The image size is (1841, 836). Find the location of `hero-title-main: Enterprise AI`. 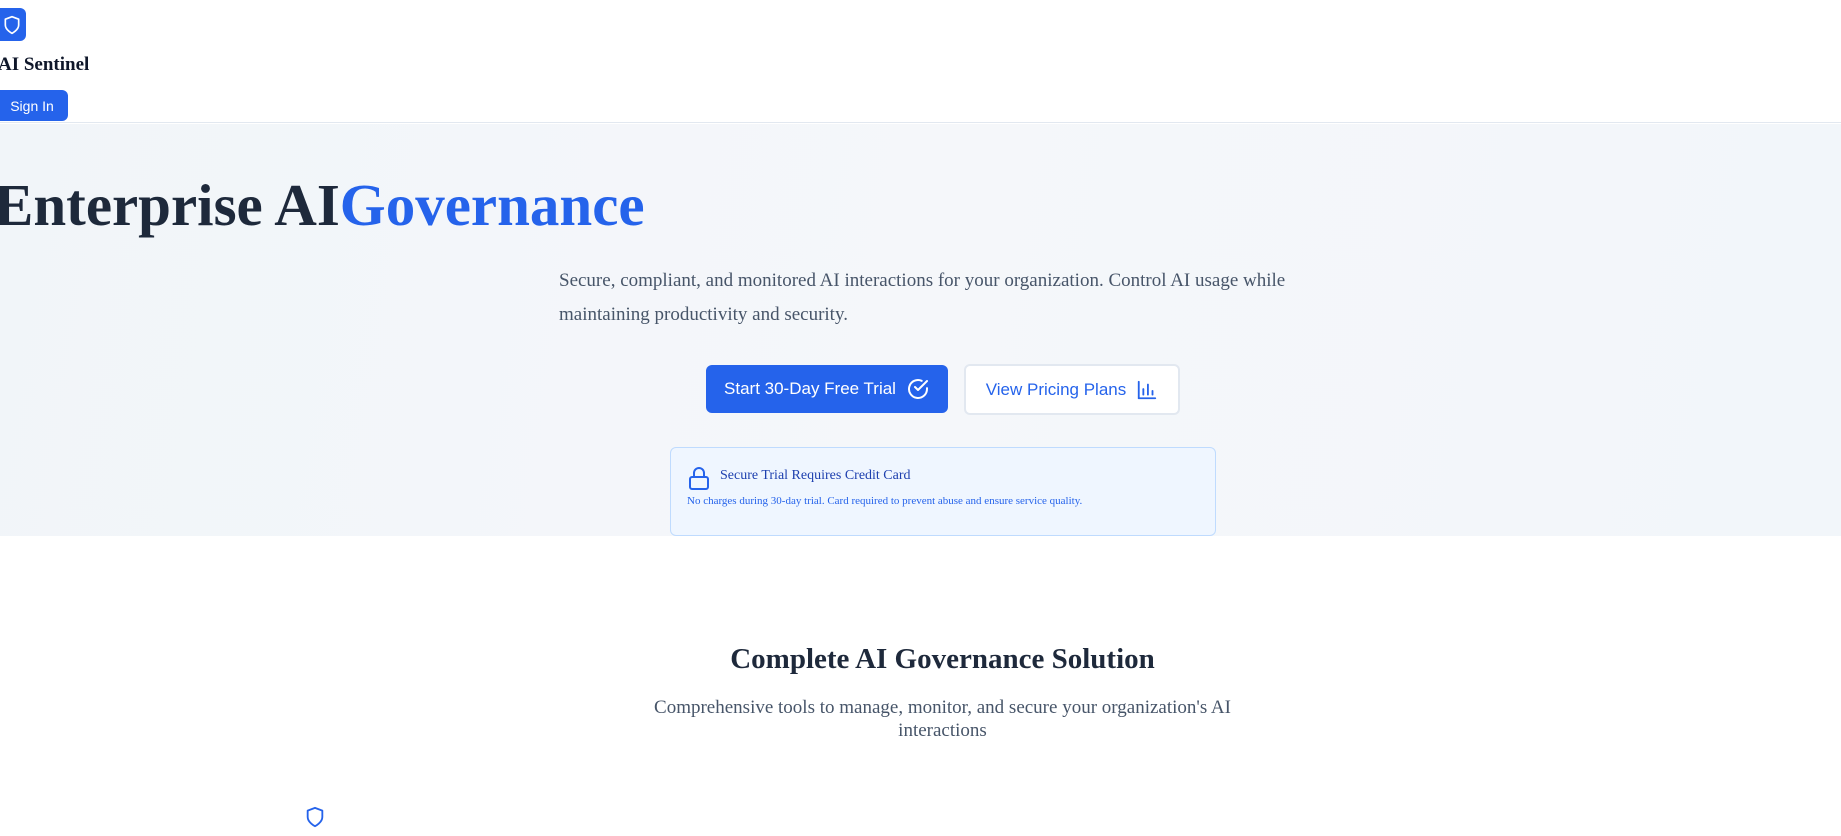

hero-title-main: Enterprise AI is located at coordinates (170, 205).